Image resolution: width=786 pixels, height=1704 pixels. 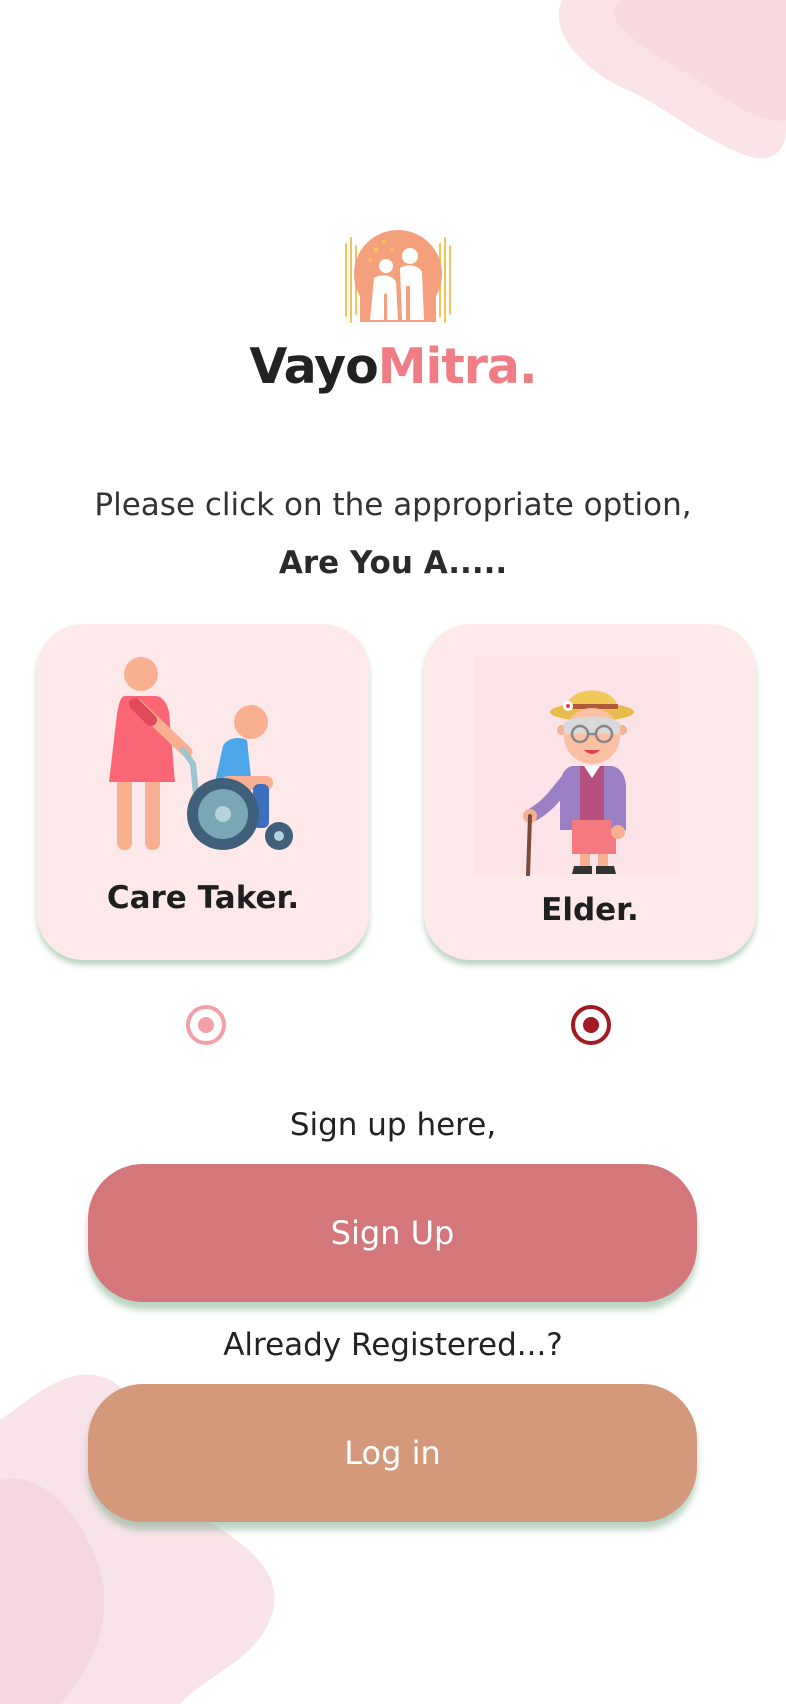 I want to click on brand-title: VayoMitra., so click(x=393, y=367).